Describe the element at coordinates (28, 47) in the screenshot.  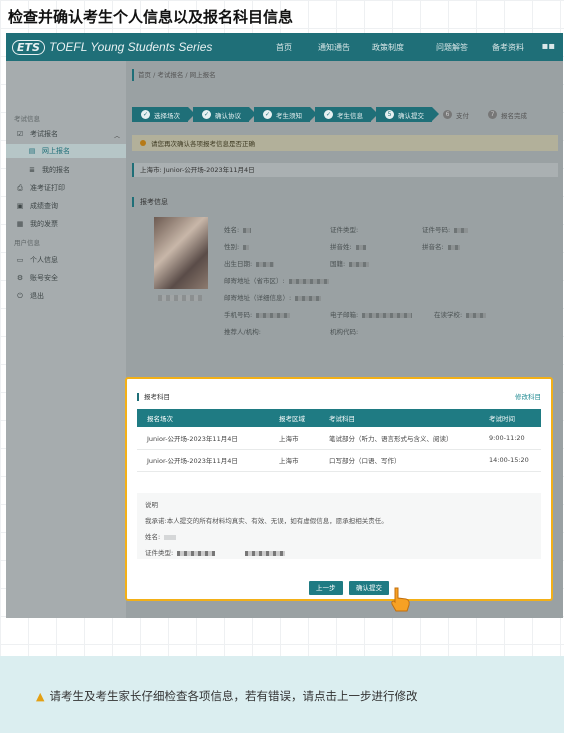
I see `ets-logo-mark: ETS` at that location.